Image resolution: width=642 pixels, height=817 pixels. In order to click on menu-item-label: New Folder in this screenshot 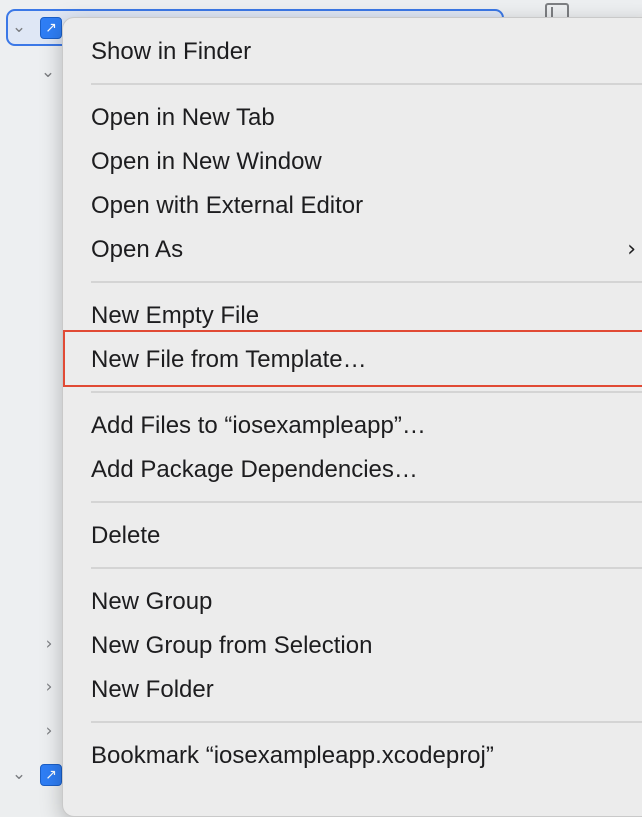, I will do `click(152, 689)`.